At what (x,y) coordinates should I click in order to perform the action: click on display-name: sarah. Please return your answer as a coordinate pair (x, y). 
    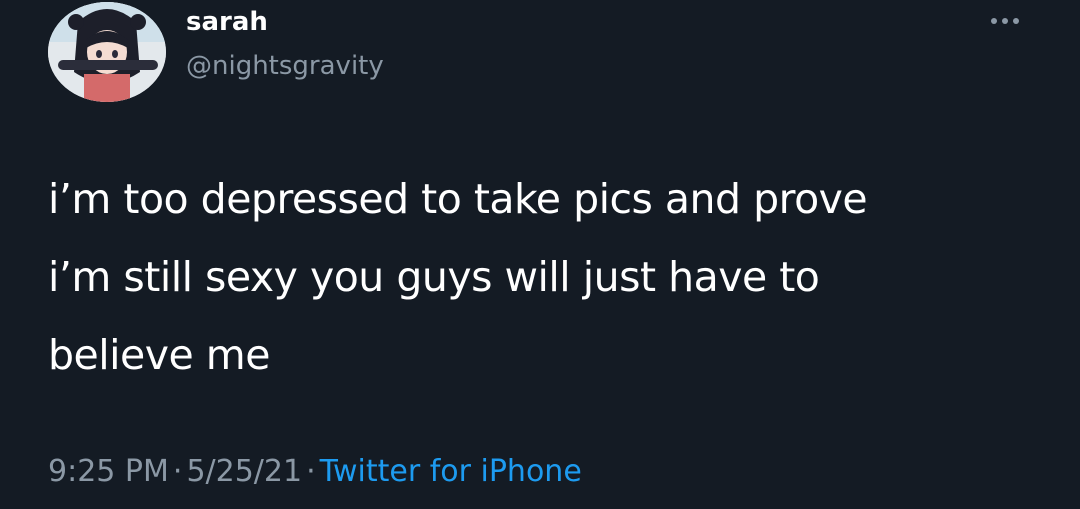
    Looking at the image, I should click on (227, 22).